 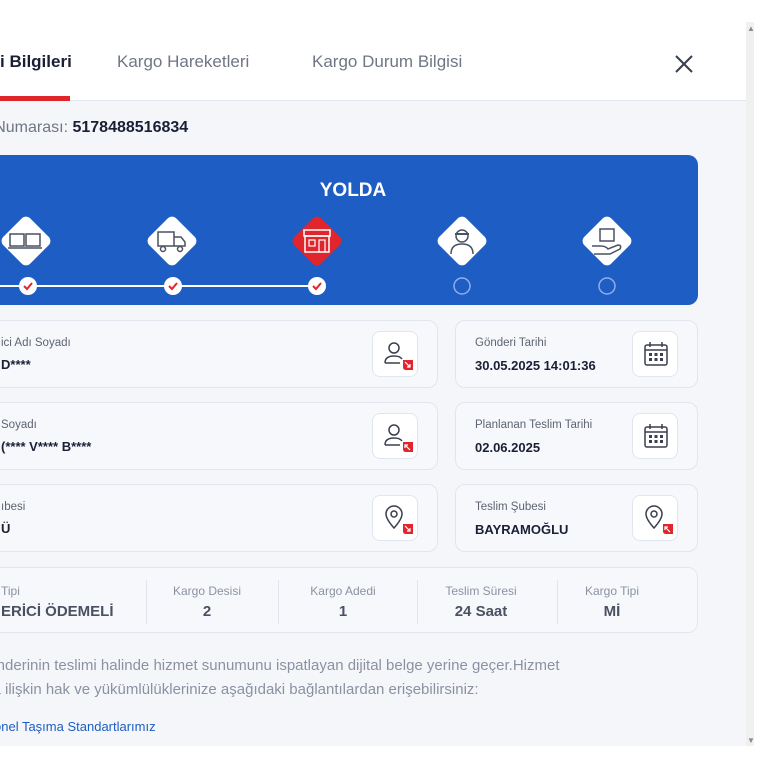 What do you see at coordinates (535, 365) in the screenshot?
I see `send-date-value: 30.05.2025 14:01:36` at bounding box center [535, 365].